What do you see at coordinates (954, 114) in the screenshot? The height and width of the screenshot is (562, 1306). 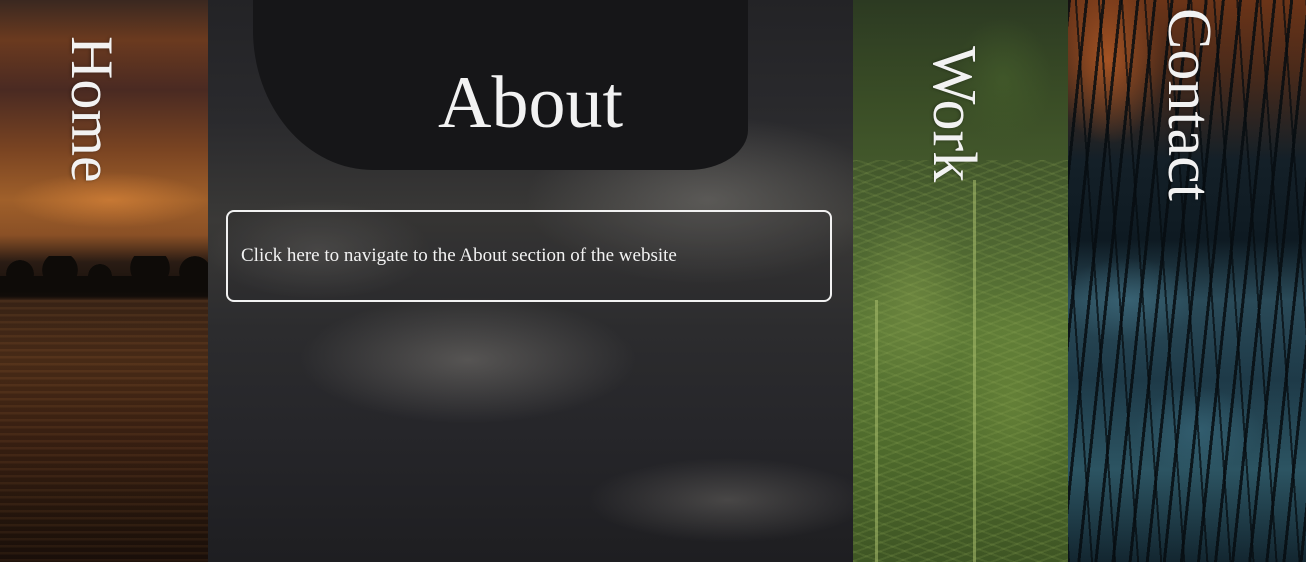 I see `work-label: Work` at bounding box center [954, 114].